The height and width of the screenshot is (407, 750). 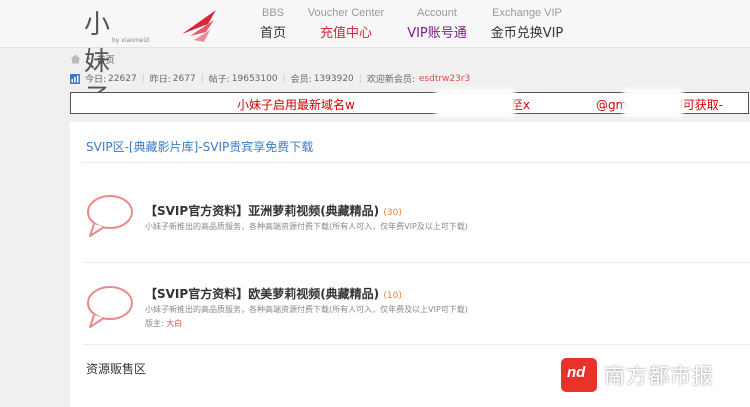 I want to click on nandu-logo-icon: nd, so click(x=579, y=375).